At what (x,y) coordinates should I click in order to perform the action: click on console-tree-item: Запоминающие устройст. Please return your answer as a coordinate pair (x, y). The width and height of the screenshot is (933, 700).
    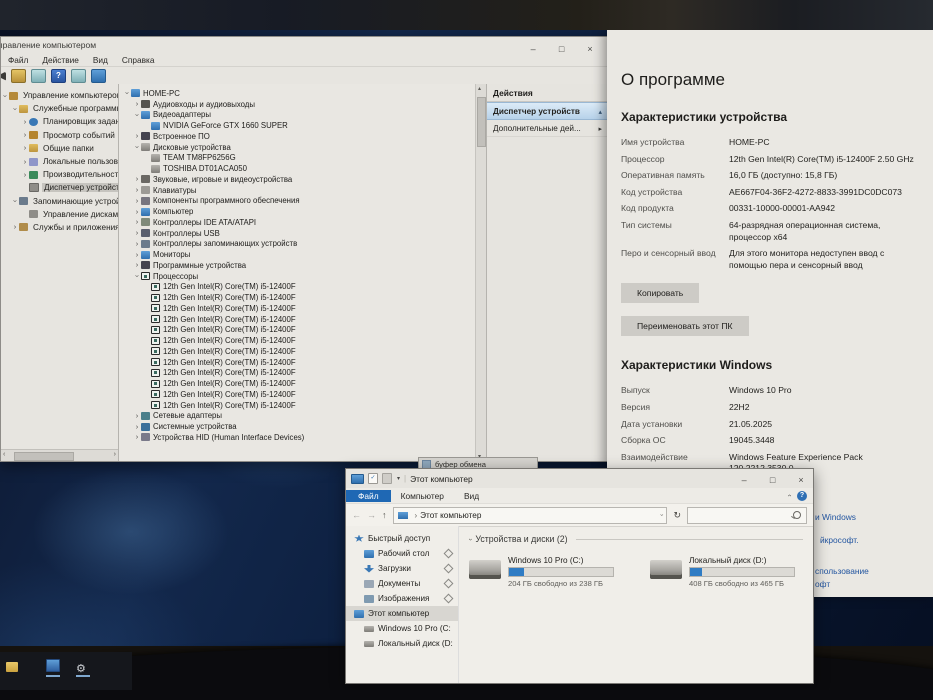
    Looking at the image, I should click on (59, 201).